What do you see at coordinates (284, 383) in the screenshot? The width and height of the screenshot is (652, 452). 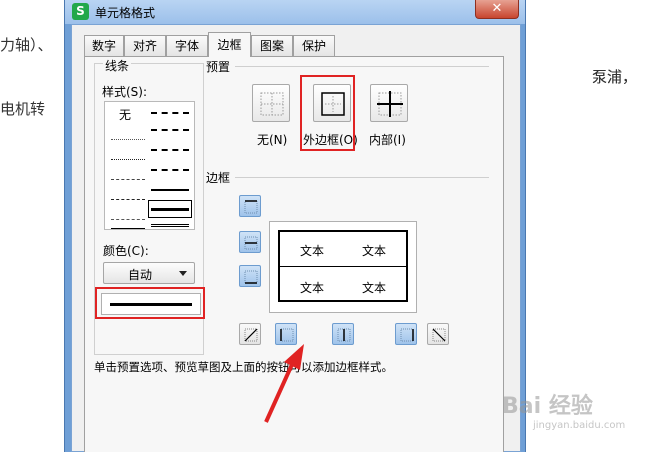 I see `annotation-arrow` at bounding box center [284, 383].